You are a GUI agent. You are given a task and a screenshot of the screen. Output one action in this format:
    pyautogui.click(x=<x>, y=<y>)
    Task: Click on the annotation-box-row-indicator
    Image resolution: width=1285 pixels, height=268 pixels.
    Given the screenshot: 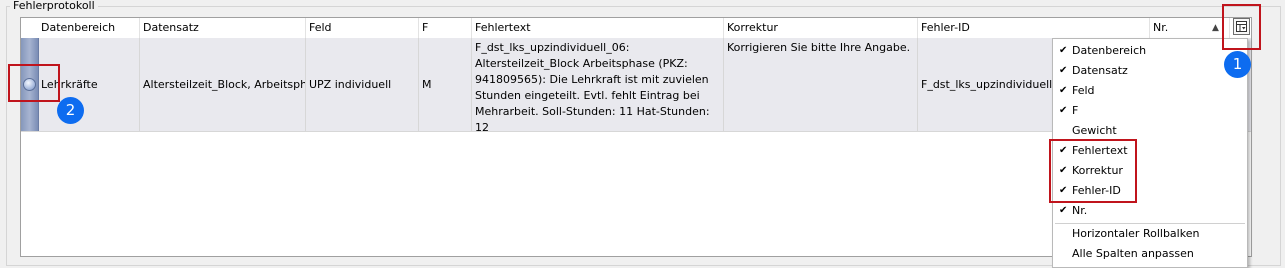 What is the action you would take?
    pyautogui.click(x=34, y=83)
    